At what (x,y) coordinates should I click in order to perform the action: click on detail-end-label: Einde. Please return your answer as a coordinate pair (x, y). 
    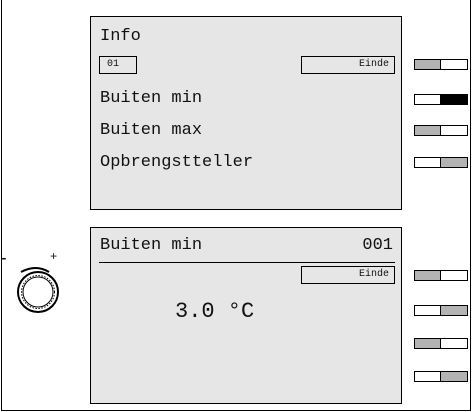
    Looking at the image, I should click on (373, 274).